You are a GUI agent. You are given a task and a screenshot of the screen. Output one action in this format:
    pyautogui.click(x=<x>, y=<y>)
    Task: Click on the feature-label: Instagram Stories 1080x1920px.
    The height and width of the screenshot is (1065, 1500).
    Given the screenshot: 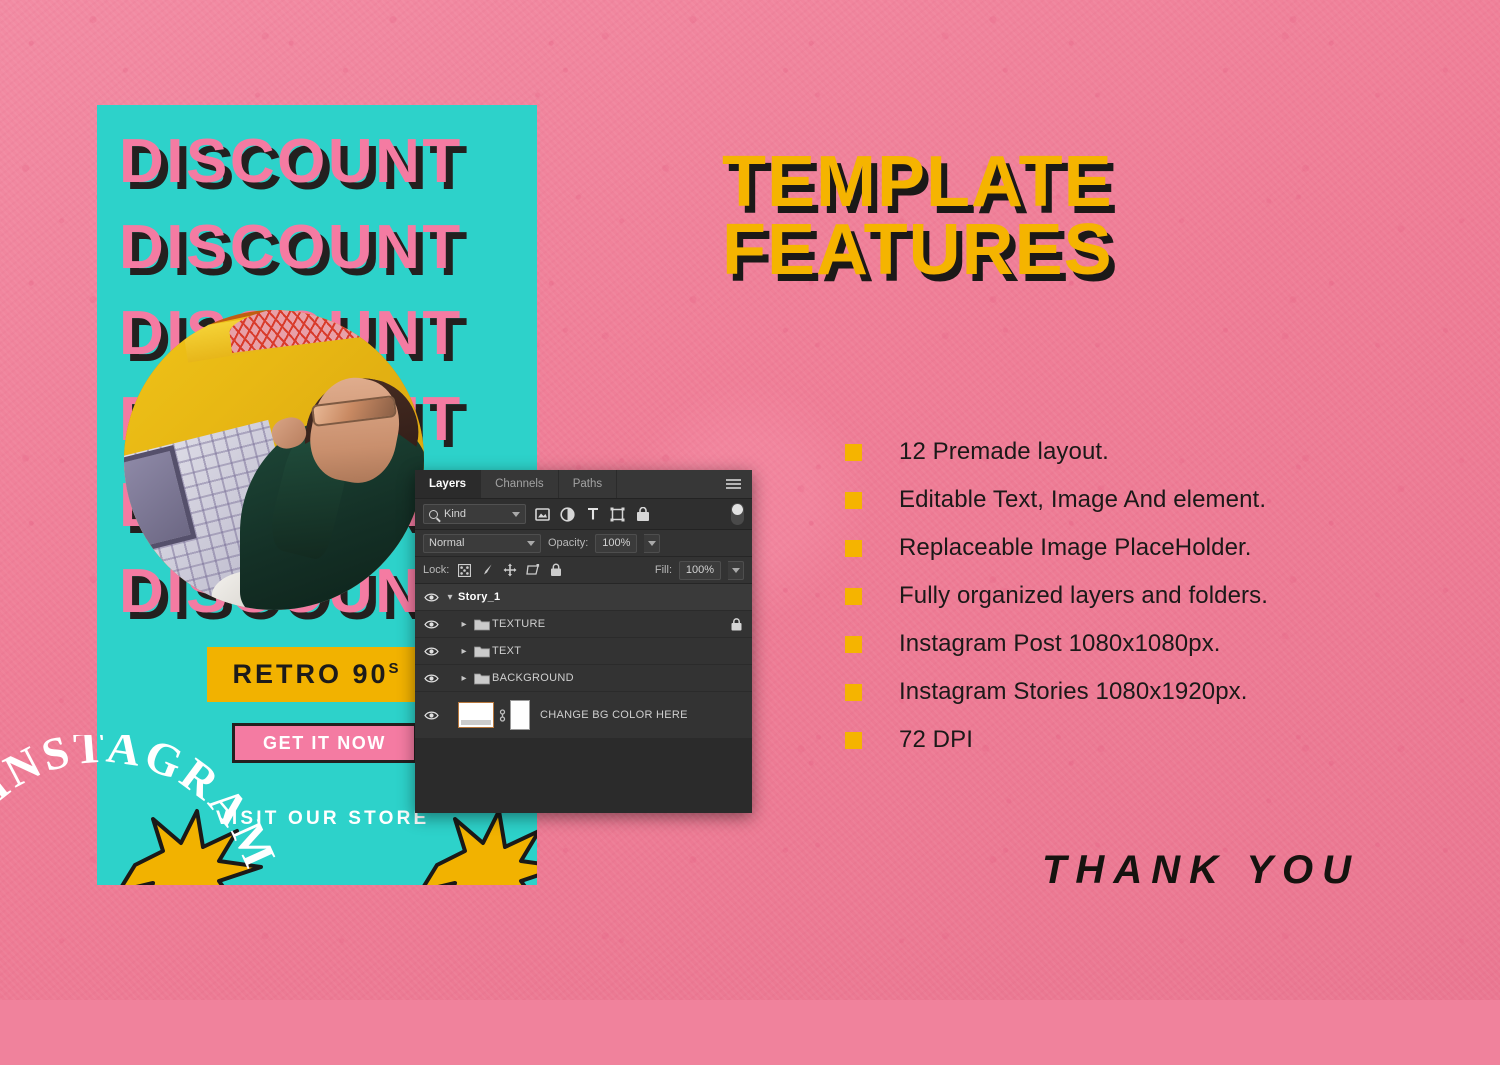 What is the action you would take?
    pyautogui.click(x=1073, y=691)
    